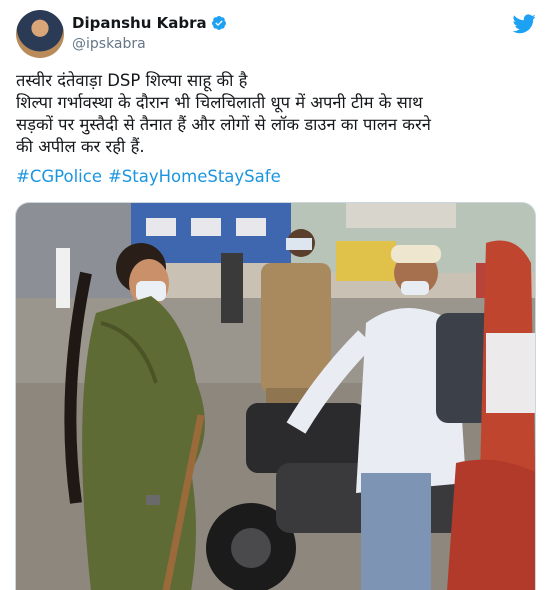 This screenshot has width=552, height=590. I want to click on author-name-row: Dipanshu Kabra, so click(149, 23).